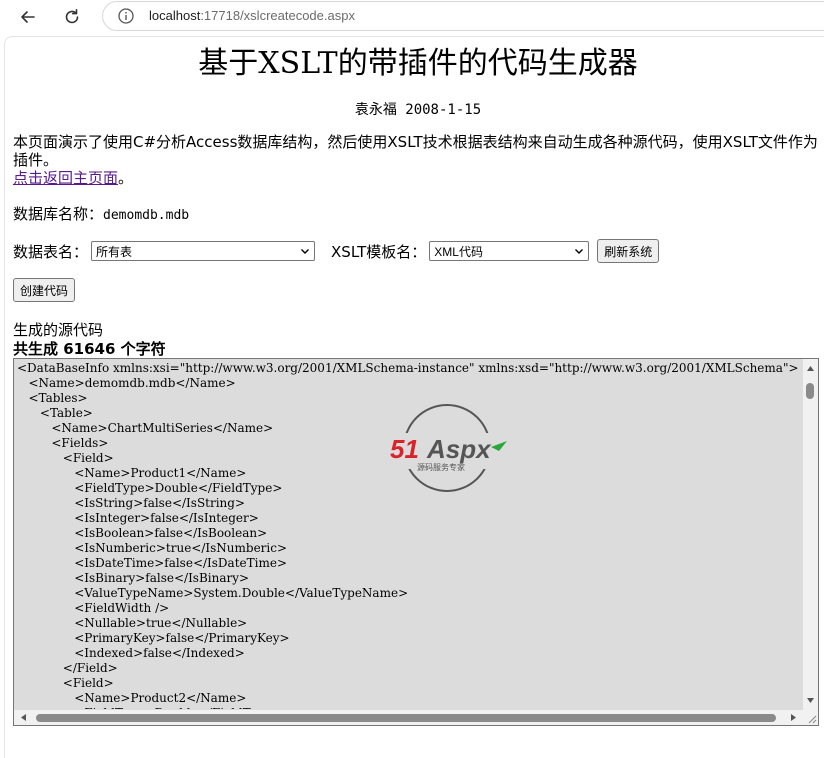  Describe the element at coordinates (441, 467) in the screenshot. I see `logo-tagline: 源码服务专家` at that location.